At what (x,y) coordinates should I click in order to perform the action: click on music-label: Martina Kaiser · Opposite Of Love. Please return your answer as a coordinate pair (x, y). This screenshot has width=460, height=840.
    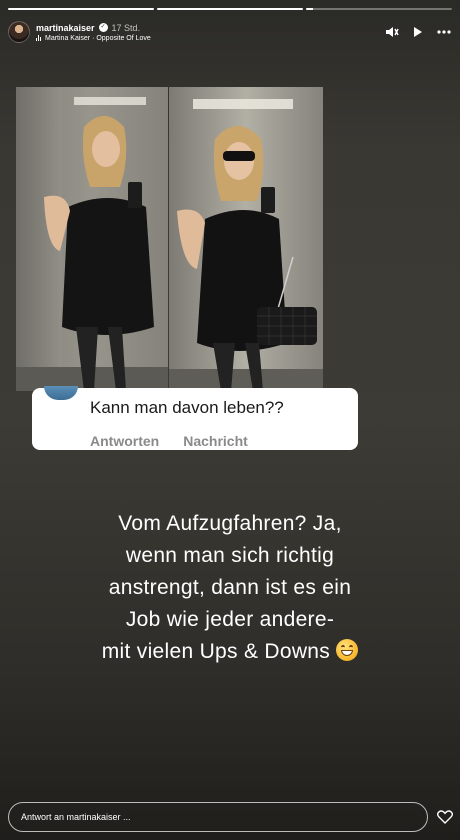
    Looking at the image, I should click on (98, 38).